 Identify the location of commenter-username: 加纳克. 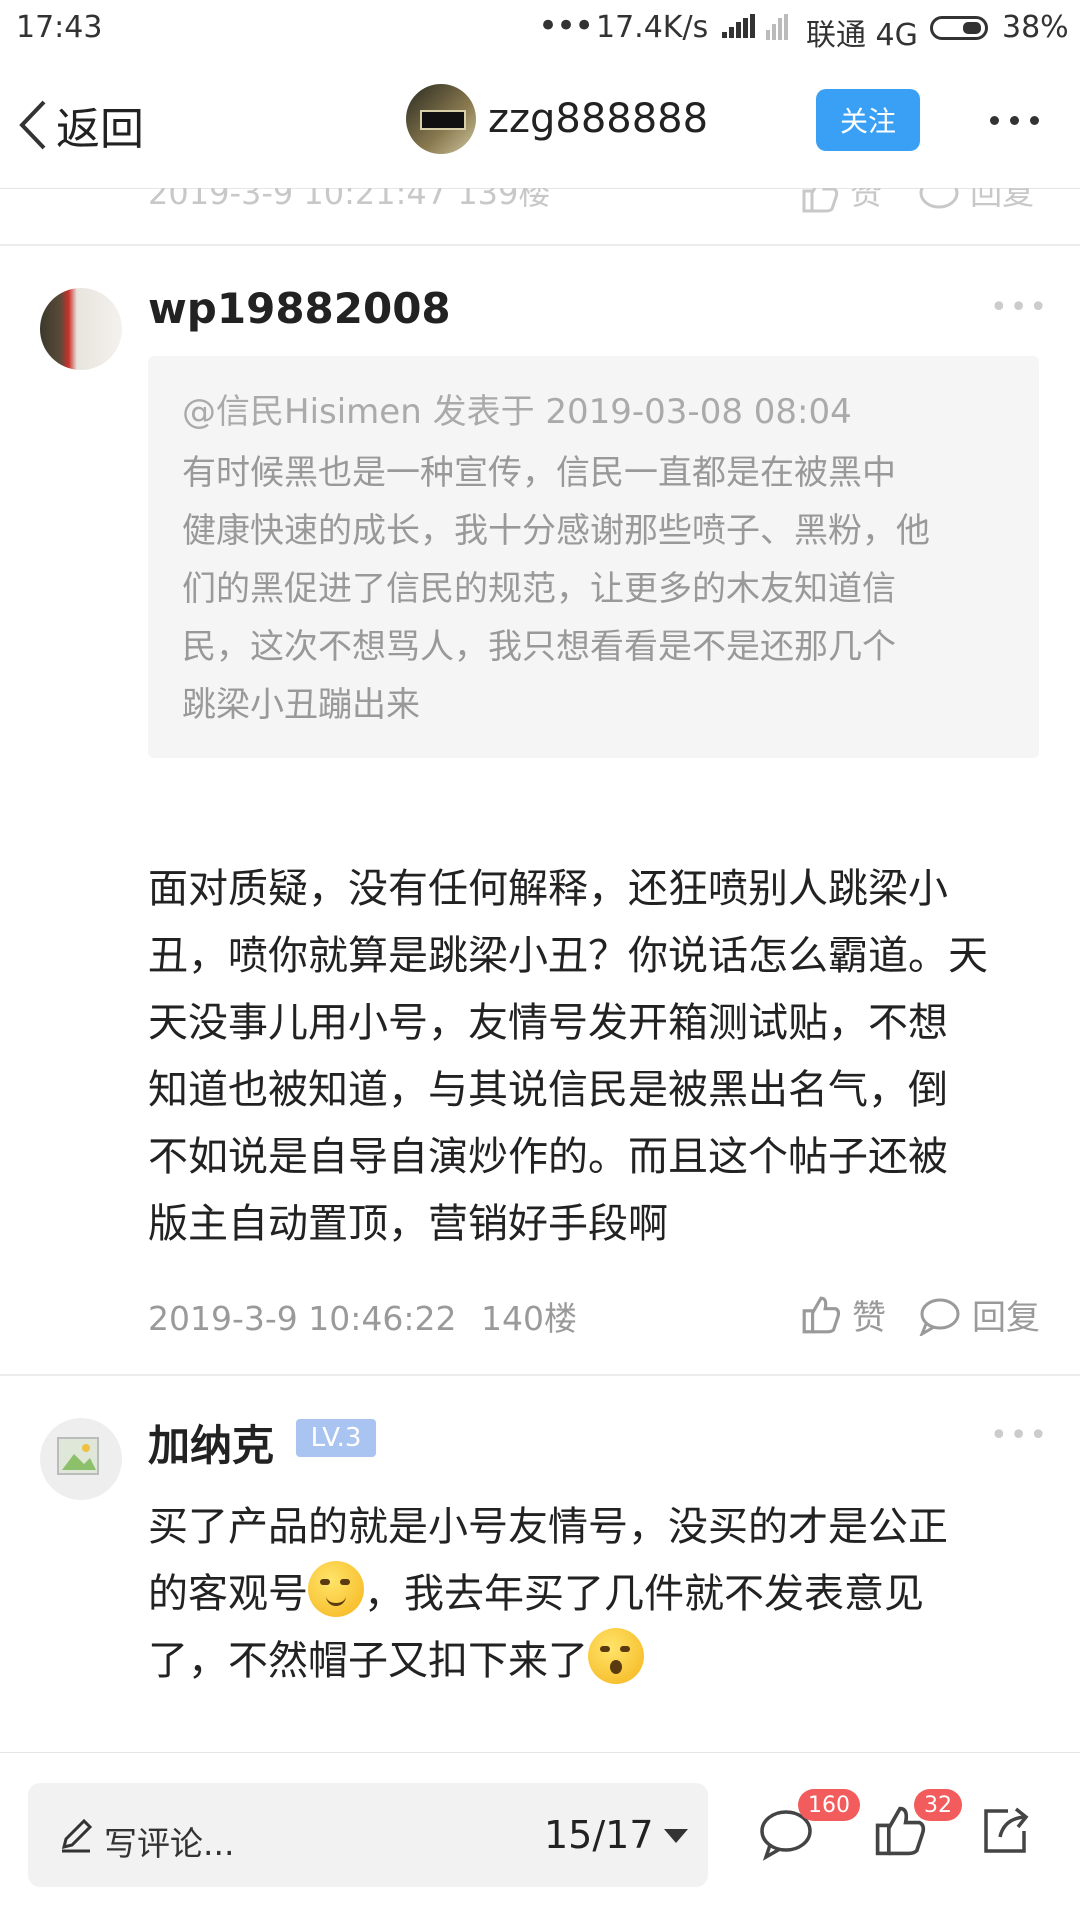
(211, 1442).